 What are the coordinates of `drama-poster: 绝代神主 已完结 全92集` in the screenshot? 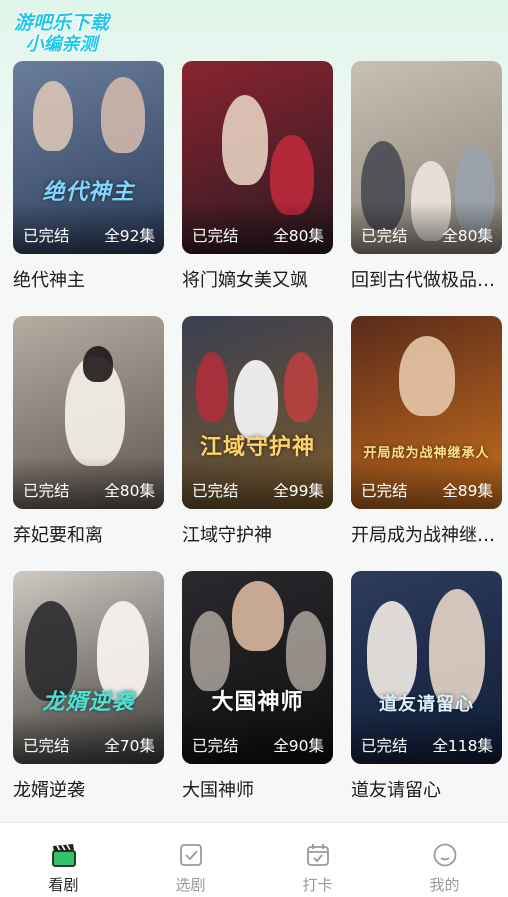 It's located at (88, 157).